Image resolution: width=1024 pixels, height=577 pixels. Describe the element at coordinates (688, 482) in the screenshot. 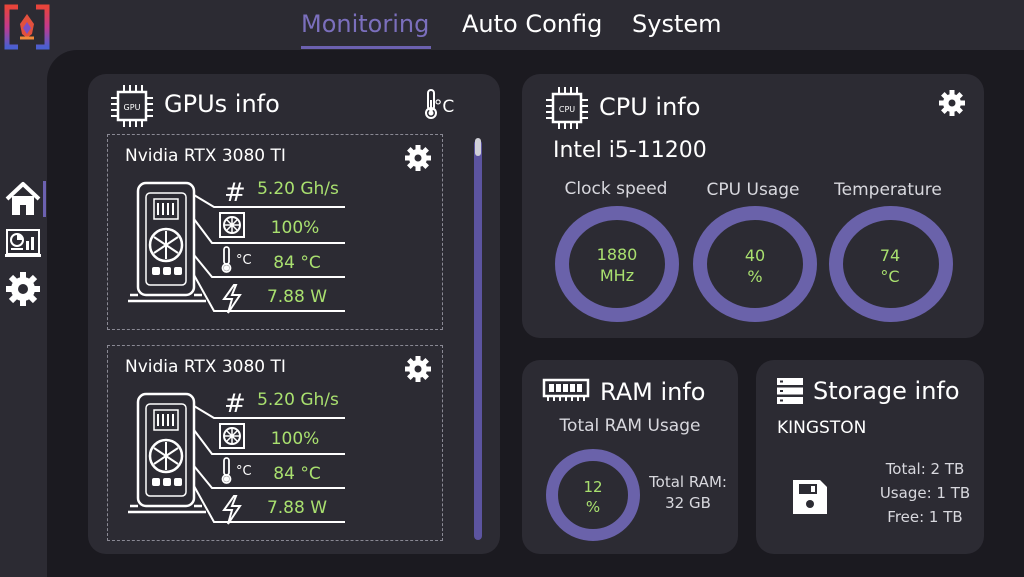

I see `ram-total-label: Total RAM:` at that location.